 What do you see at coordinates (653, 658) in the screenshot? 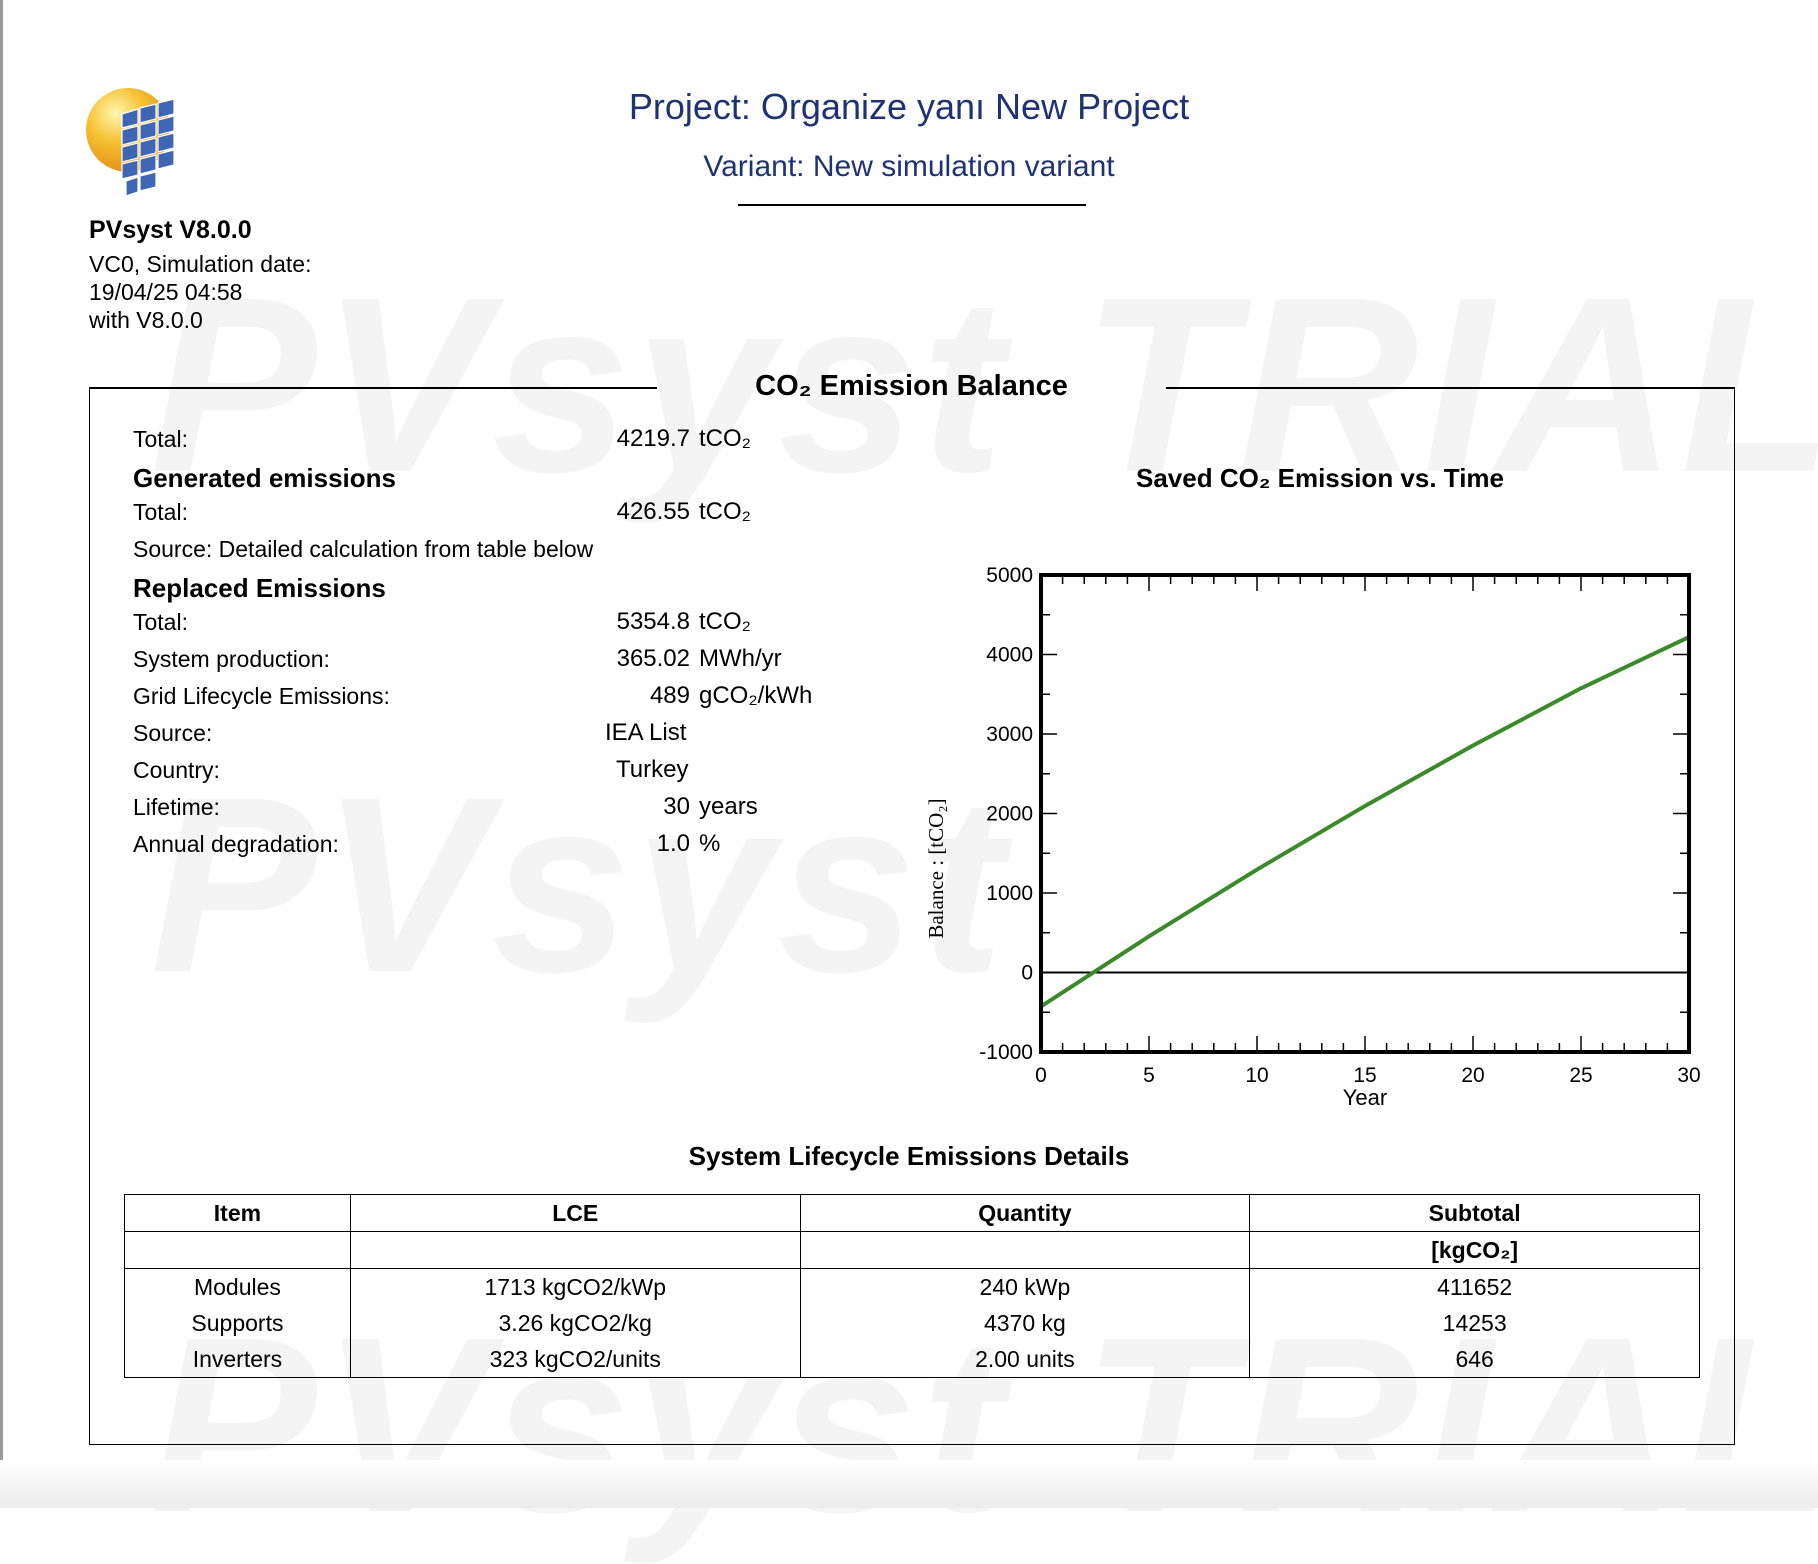
I see `system-production-value: 365.02` at bounding box center [653, 658].